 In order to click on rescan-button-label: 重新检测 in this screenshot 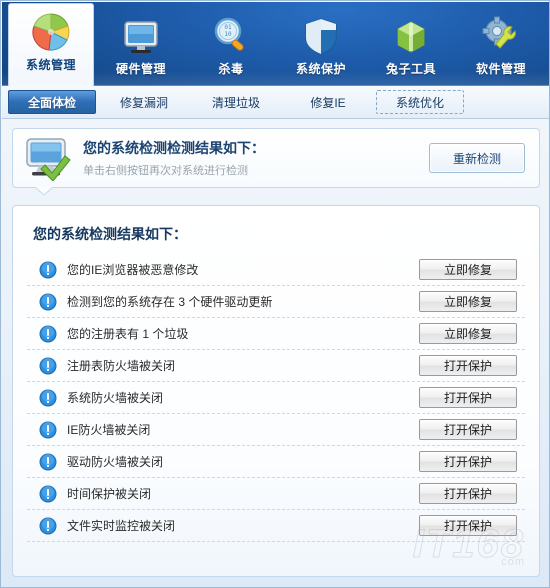, I will do `click(476, 158)`.